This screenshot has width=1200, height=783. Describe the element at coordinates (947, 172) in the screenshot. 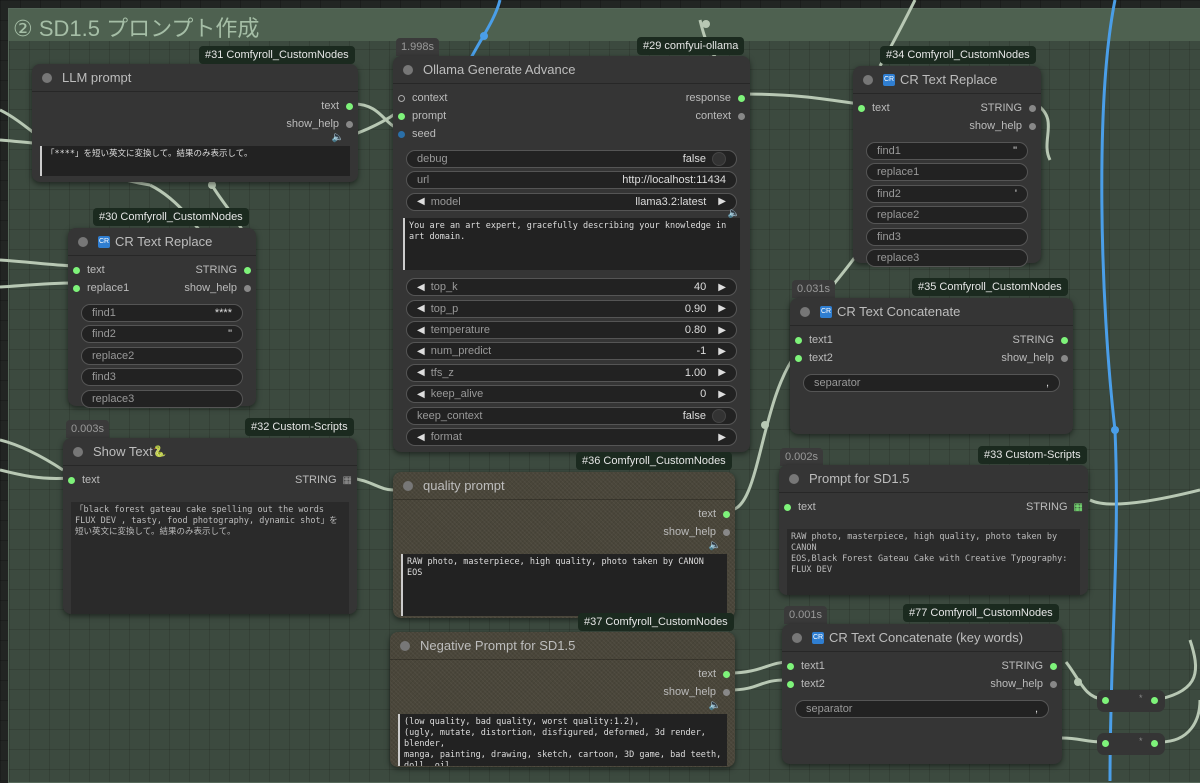

I see `widget-replace1: replace1` at that location.